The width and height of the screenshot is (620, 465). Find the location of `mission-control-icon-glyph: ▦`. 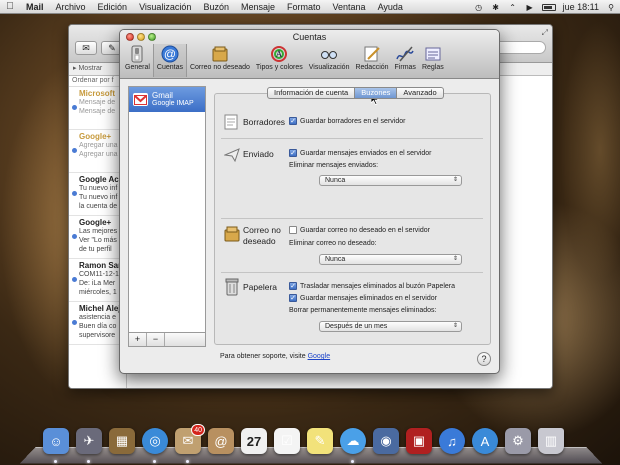

mission-control-icon-glyph: ▦ is located at coordinates (122, 441).